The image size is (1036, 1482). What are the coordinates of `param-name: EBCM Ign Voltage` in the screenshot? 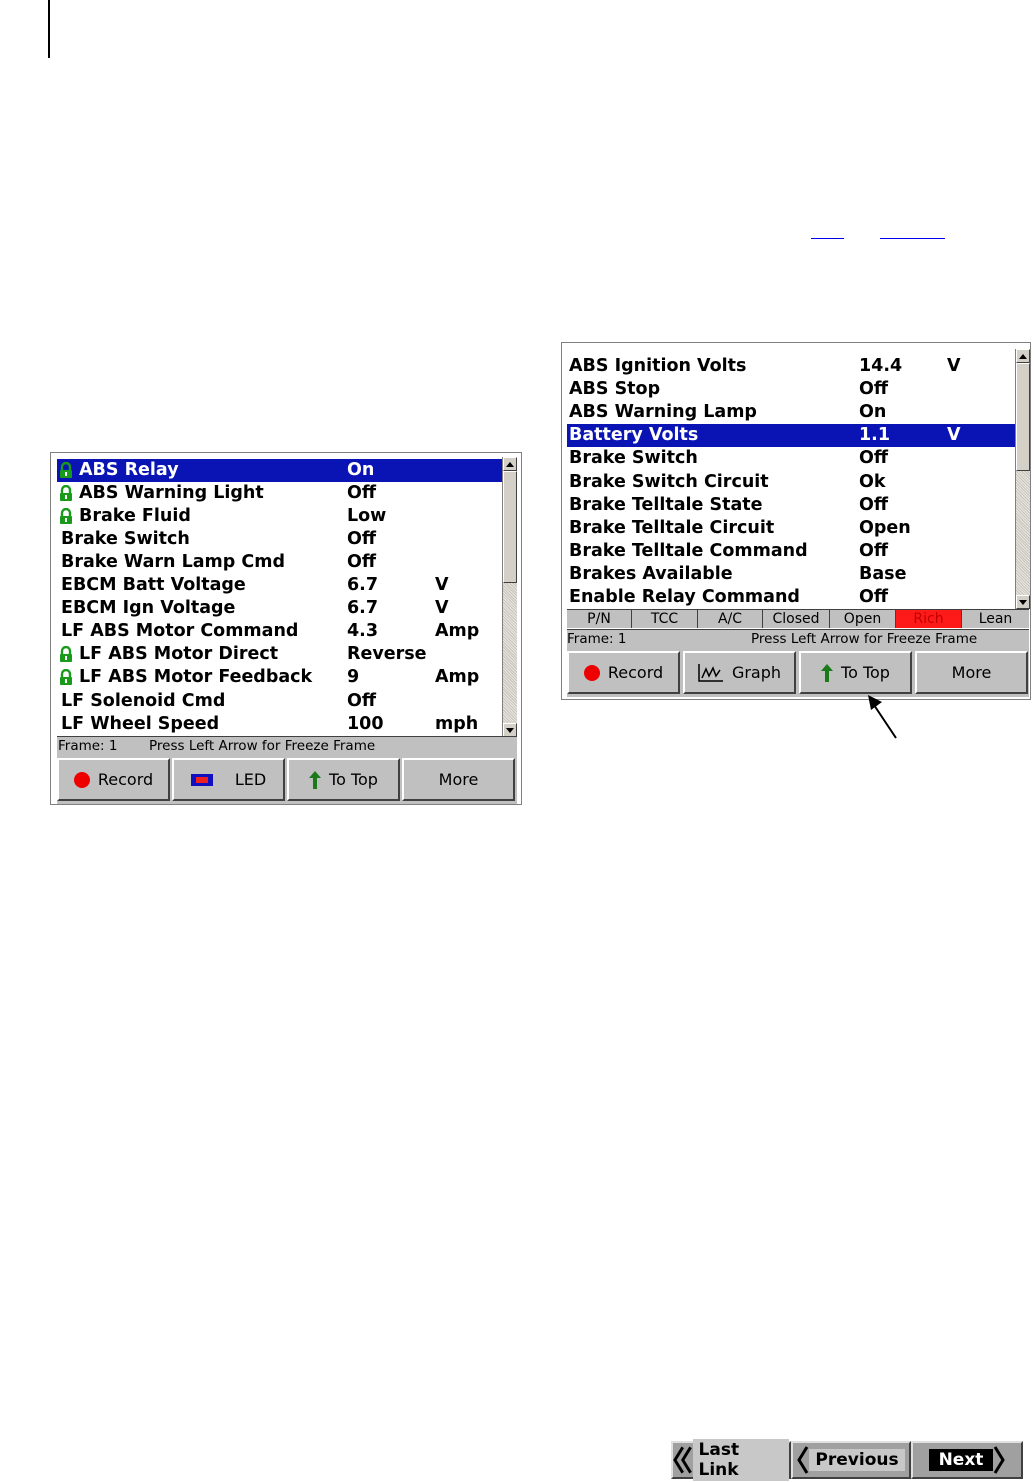 It's located at (148, 608).